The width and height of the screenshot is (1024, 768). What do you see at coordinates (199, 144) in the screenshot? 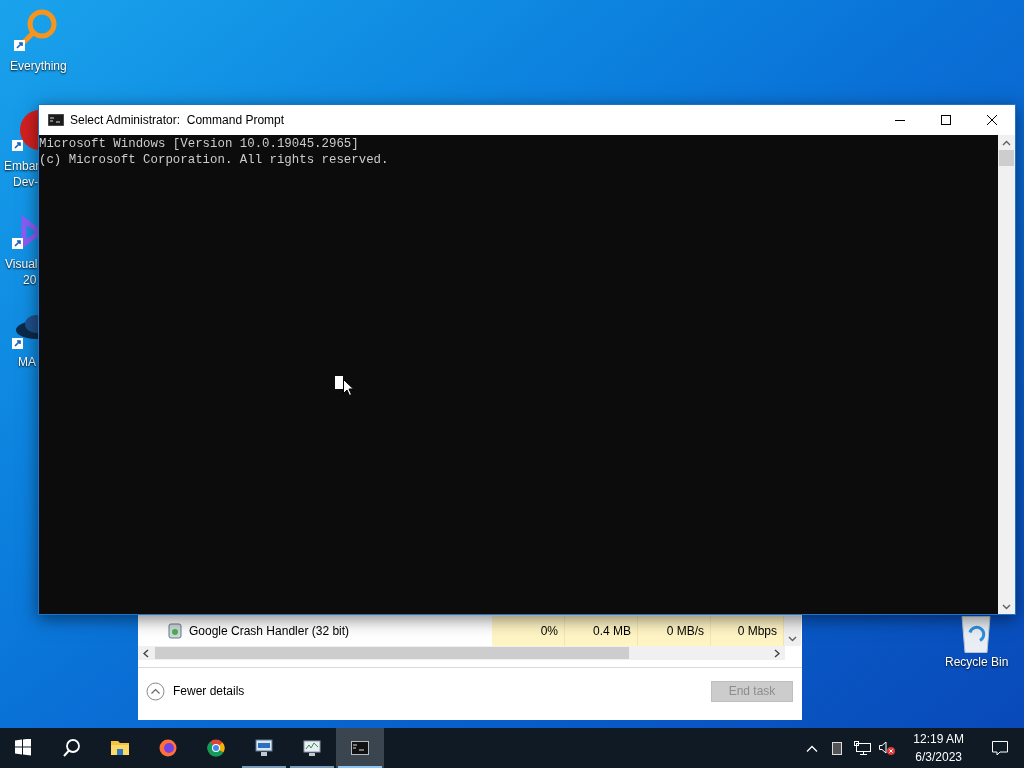
I see `console-line: Microsoft Windows [Version 10.0.19045.2965]` at bounding box center [199, 144].